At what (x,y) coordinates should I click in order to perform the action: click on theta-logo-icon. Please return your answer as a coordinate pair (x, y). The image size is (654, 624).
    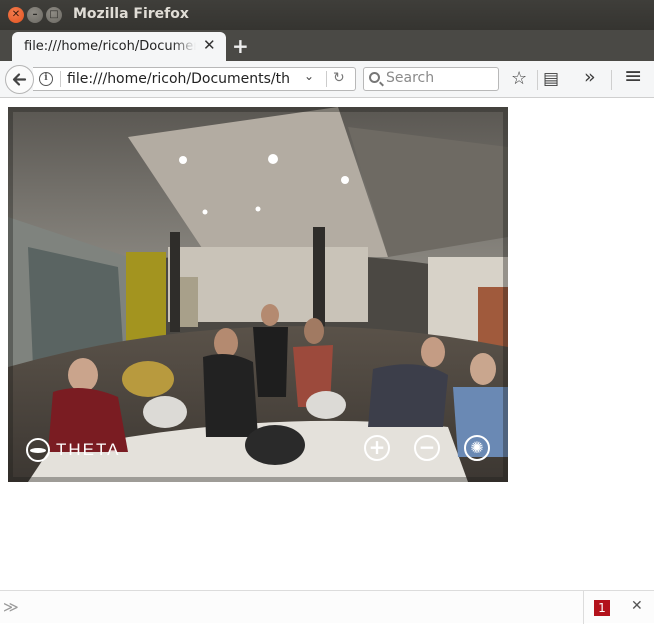
    Looking at the image, I should click on (38, 450).